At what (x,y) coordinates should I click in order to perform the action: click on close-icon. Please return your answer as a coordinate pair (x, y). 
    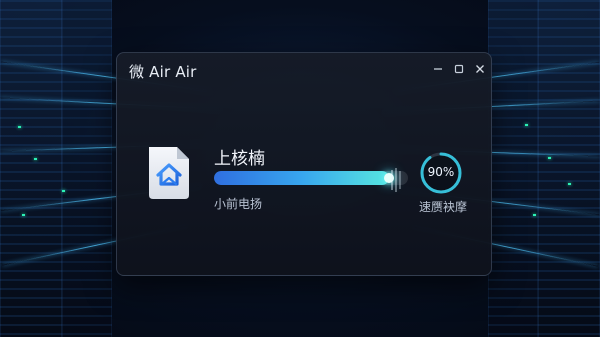
    Looking at the image, I should click on (480, 69).